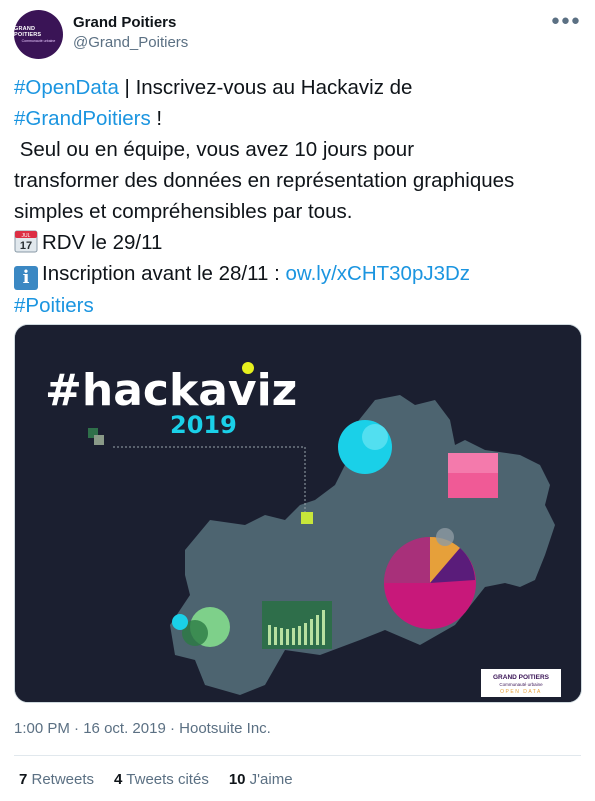 This screenshot has height=801, width=595. Describe the element at coordinates (26, 246) in the screenshot. I see `calendar-day: 17` at that location.